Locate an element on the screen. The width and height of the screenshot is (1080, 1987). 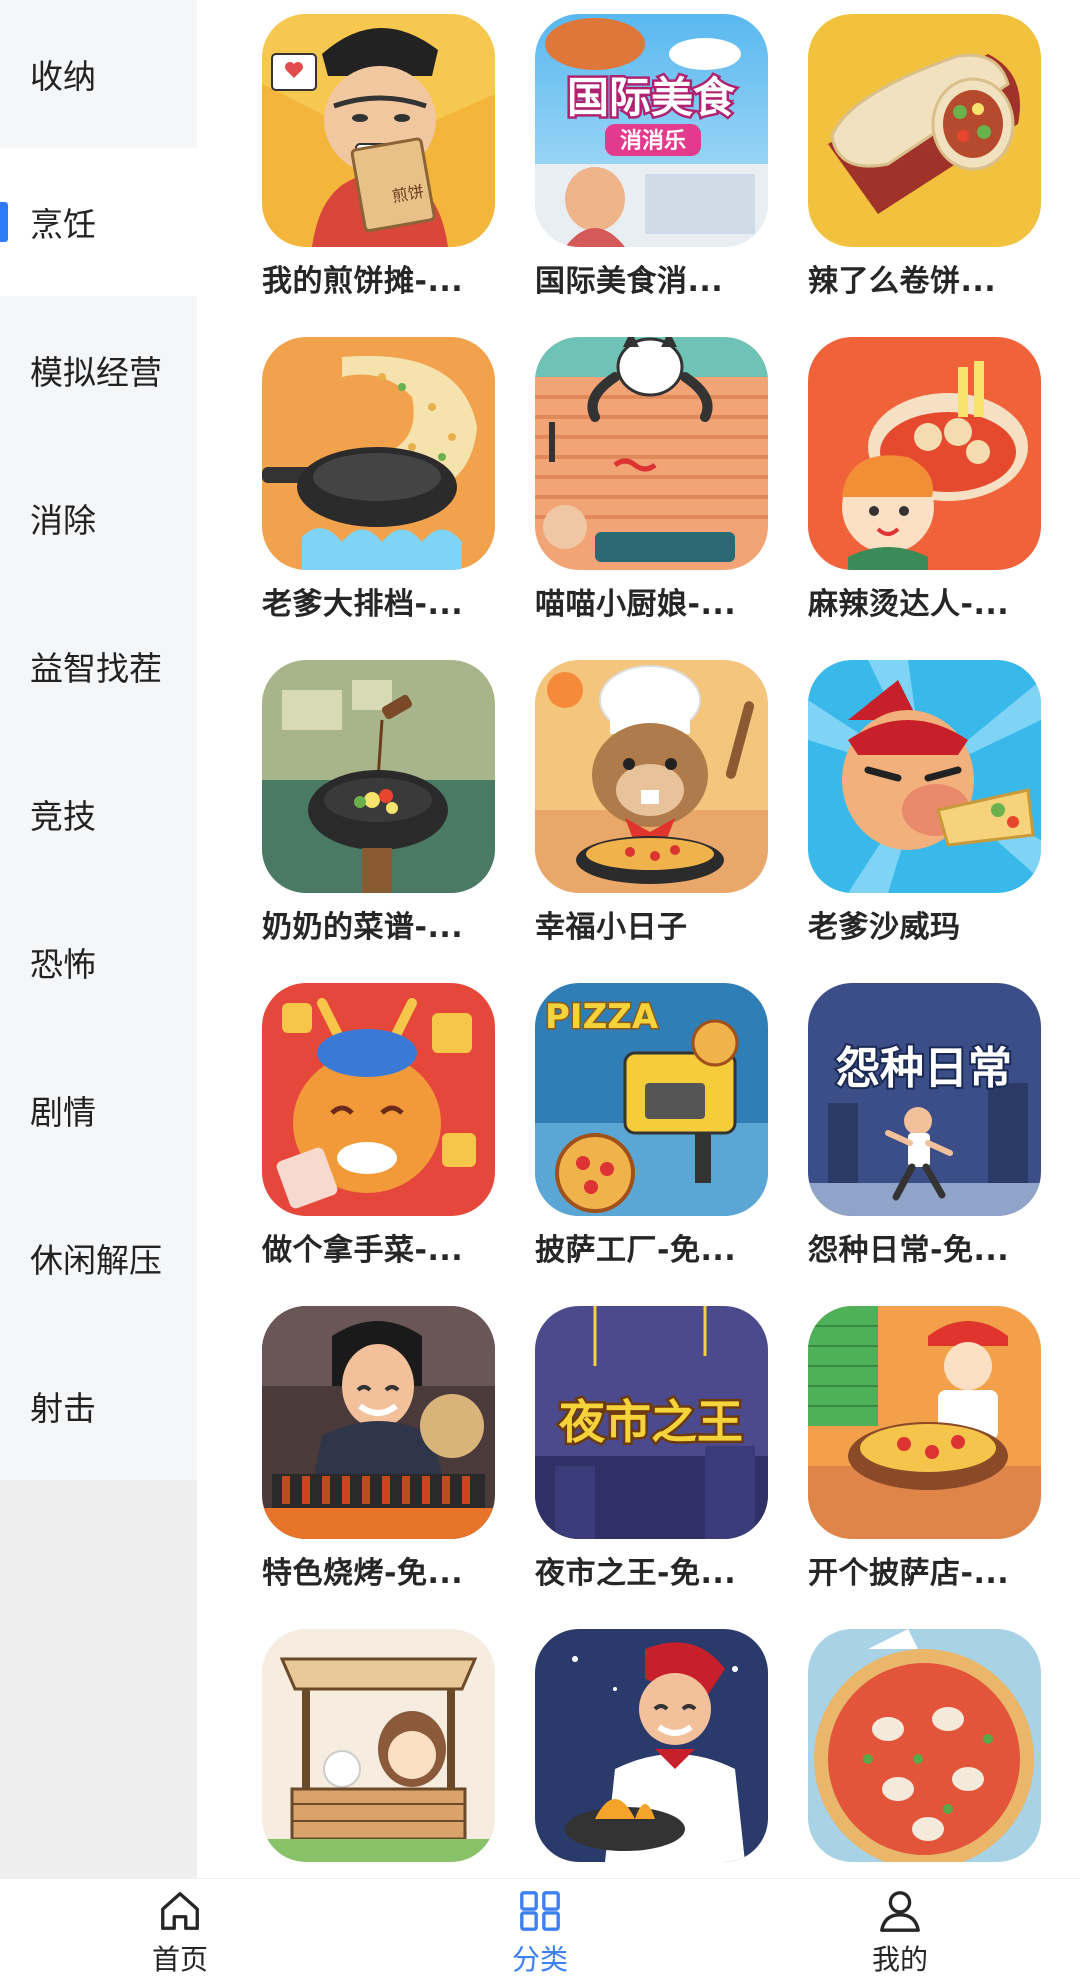
sidebar-item-label: 休闲解压 is located at coordinates (96, 1260).